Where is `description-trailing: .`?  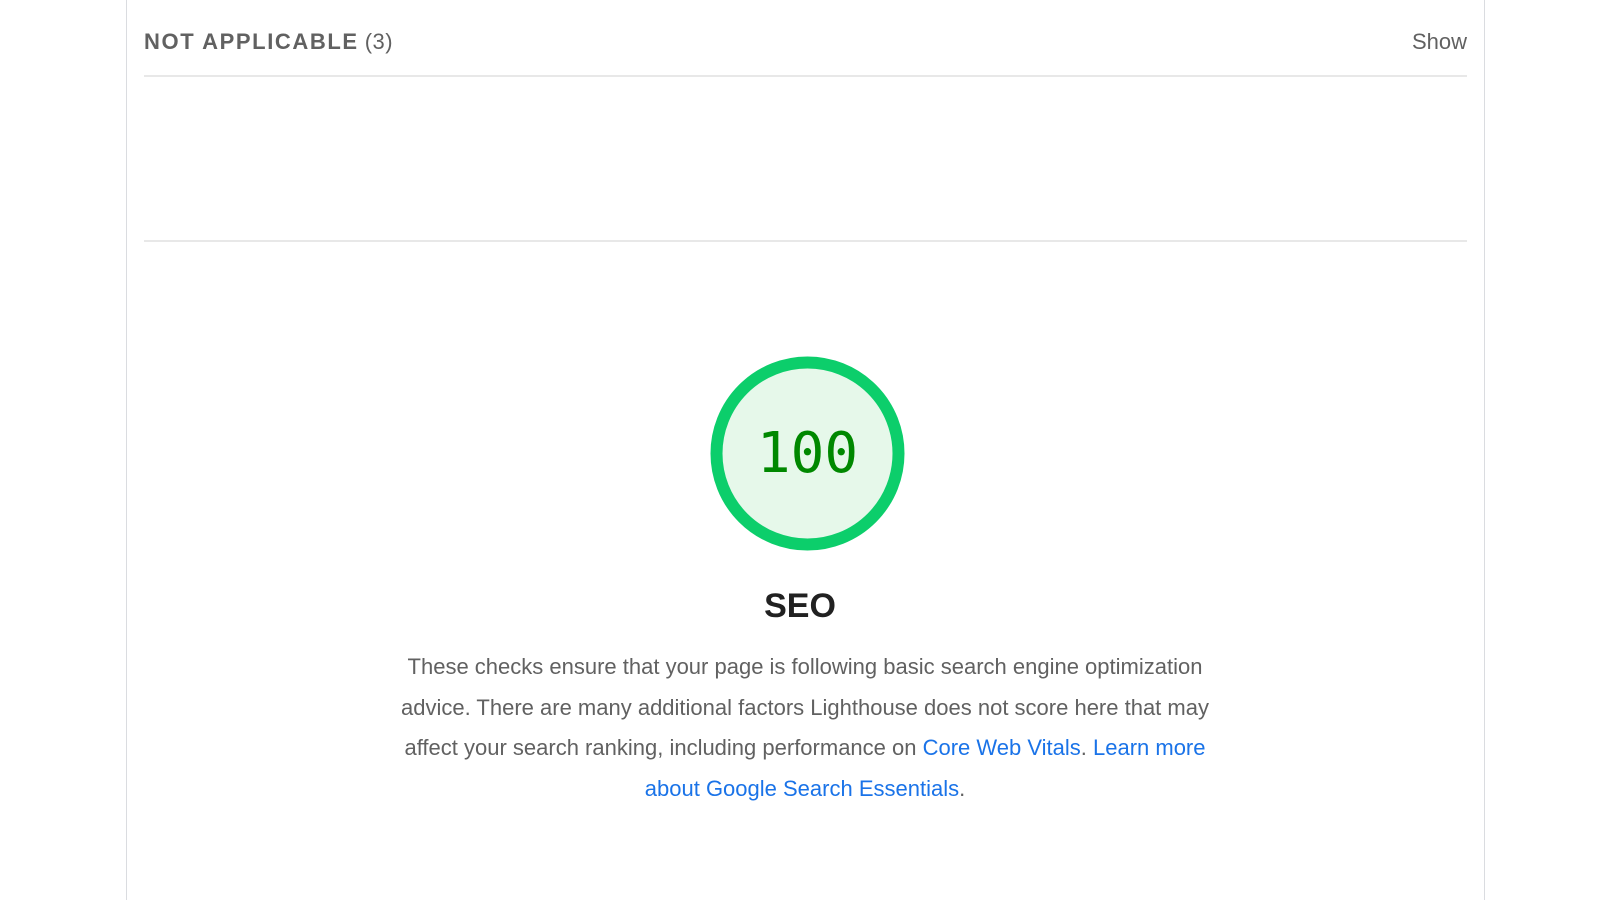
description-trailing: . is located at coordinates (962, 788).